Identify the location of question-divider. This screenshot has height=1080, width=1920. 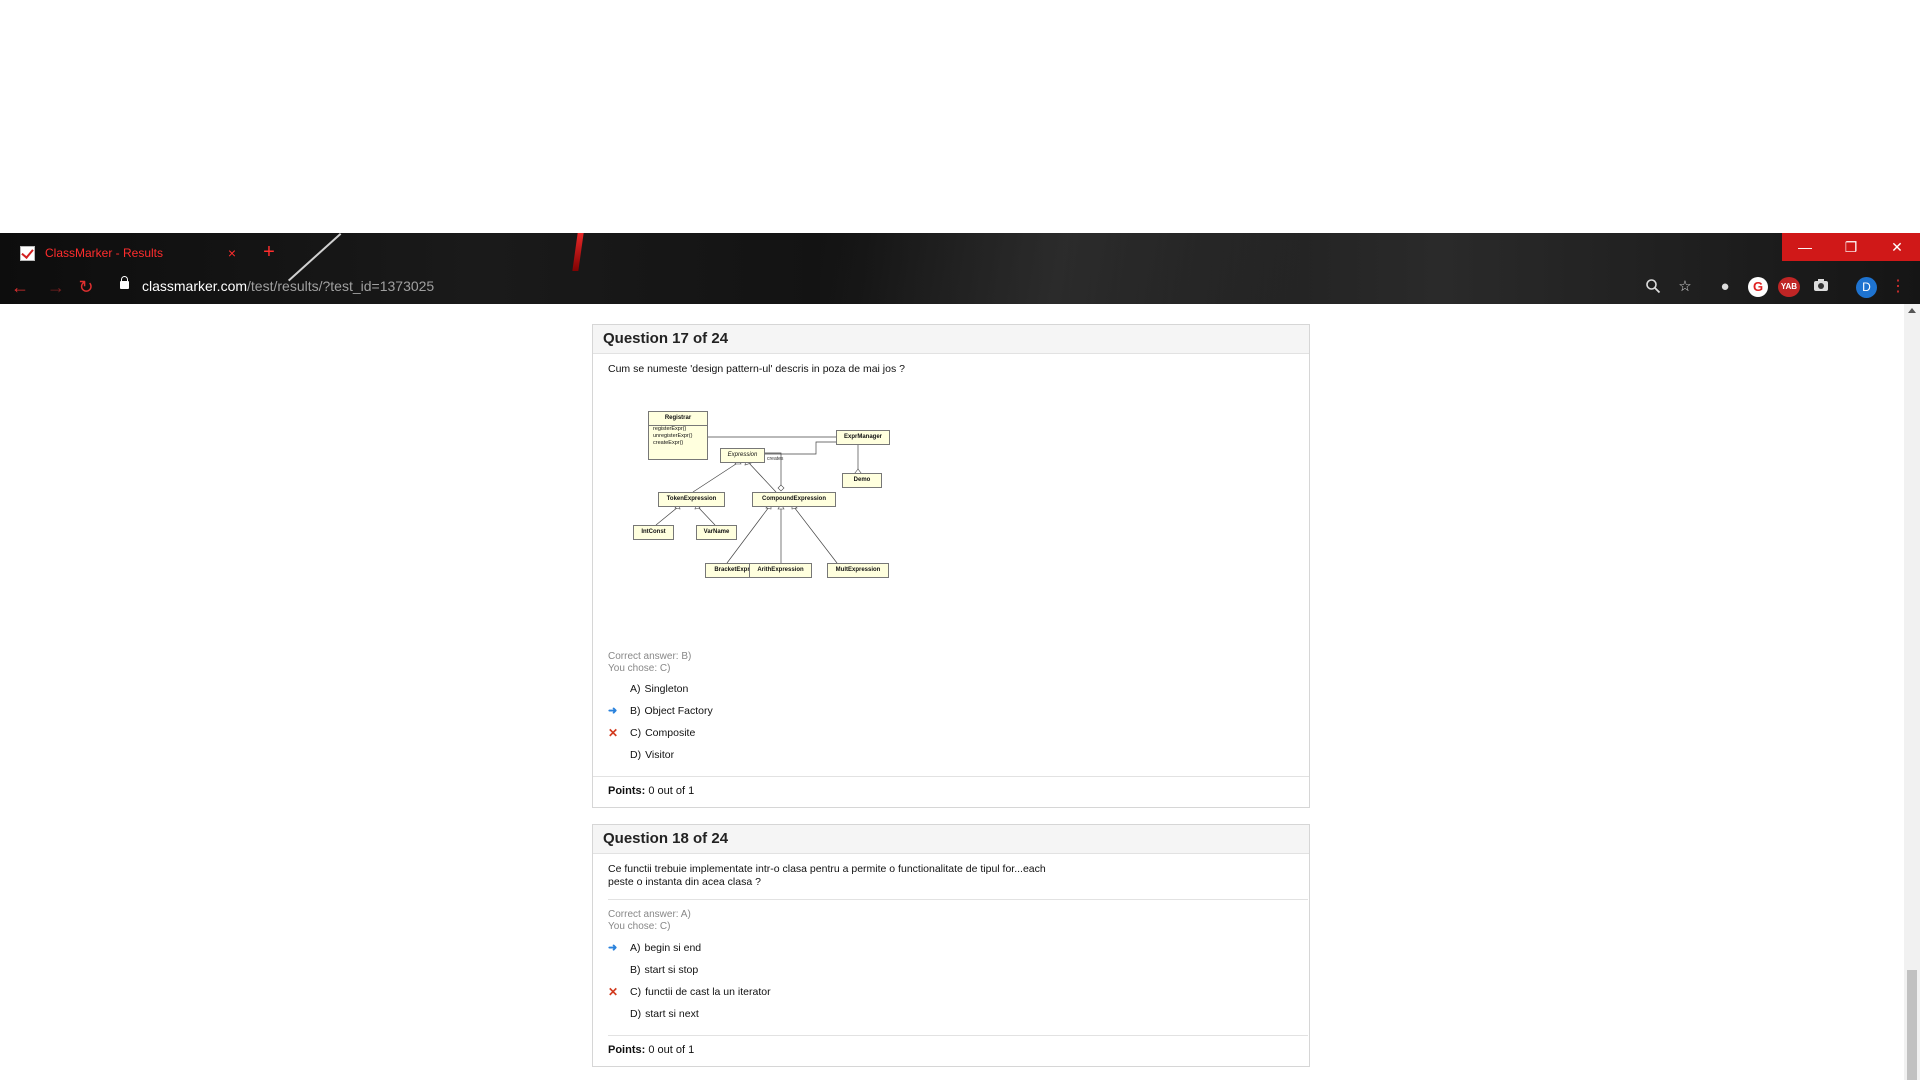
(958, 899).